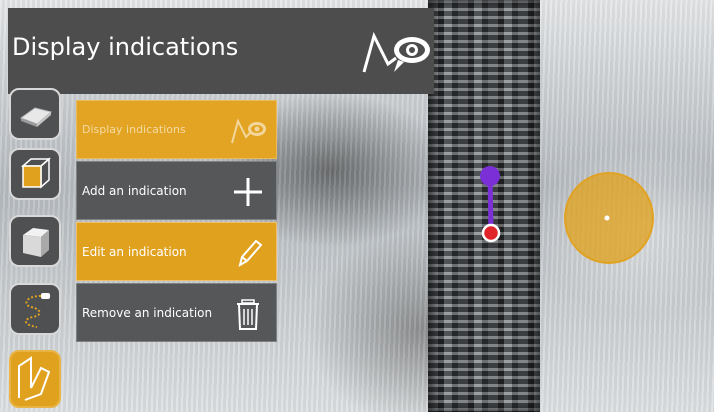 Image resolution: width=714 pixels, height=412 pixels. What do you see at coordinates (125, 47) in the screenshot?
I see `page-title: Display indications` at bounding box center [125, 47].